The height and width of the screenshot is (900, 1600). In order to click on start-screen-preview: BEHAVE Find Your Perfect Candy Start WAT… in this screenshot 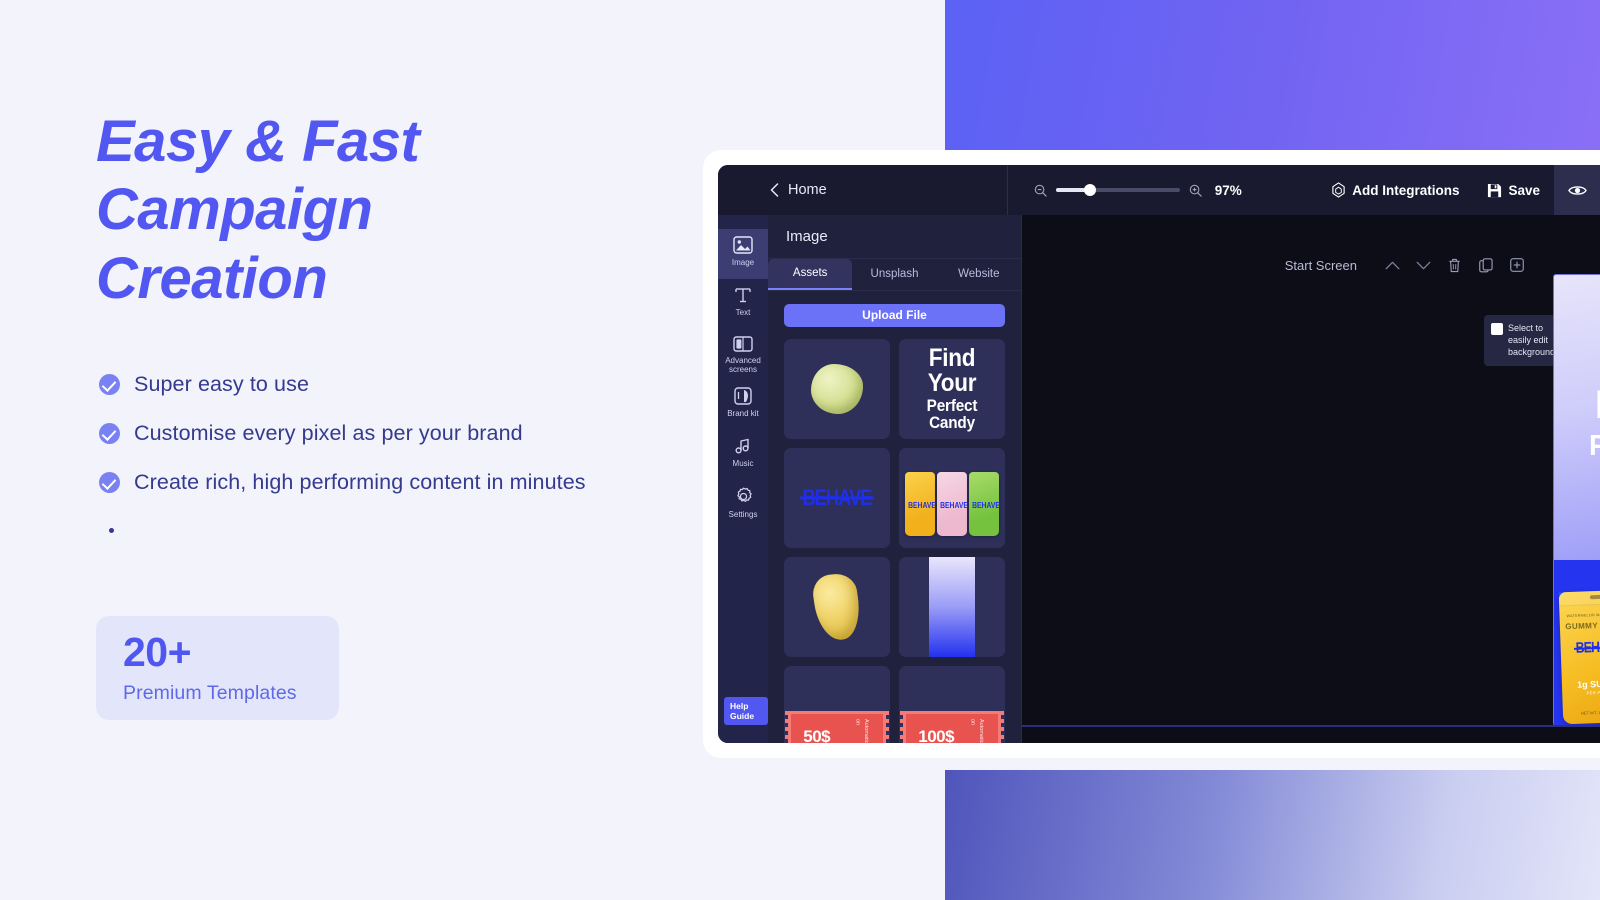, I will do `click(1577, 500)`.